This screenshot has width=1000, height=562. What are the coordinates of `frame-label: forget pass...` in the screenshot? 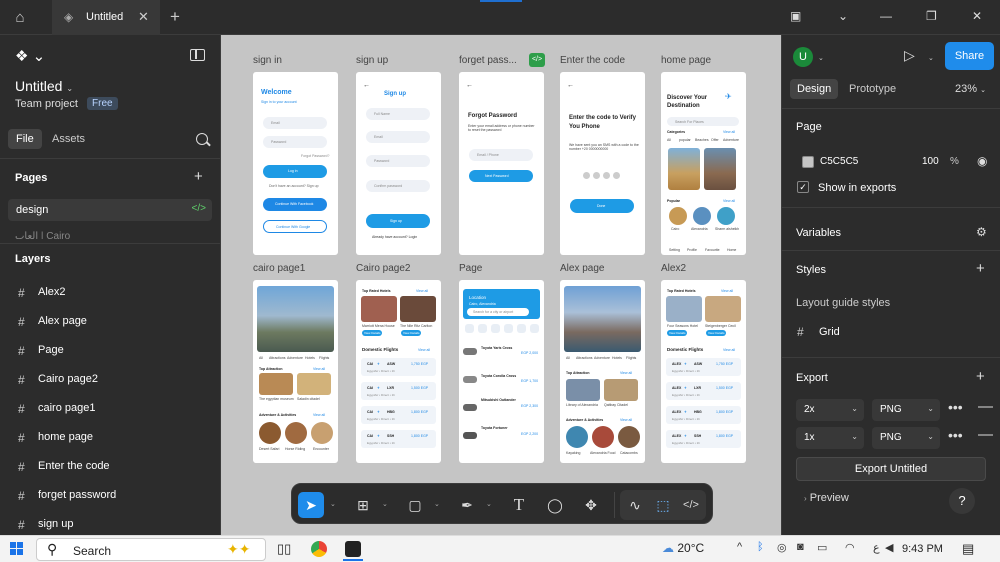 It's located at (488, 60).